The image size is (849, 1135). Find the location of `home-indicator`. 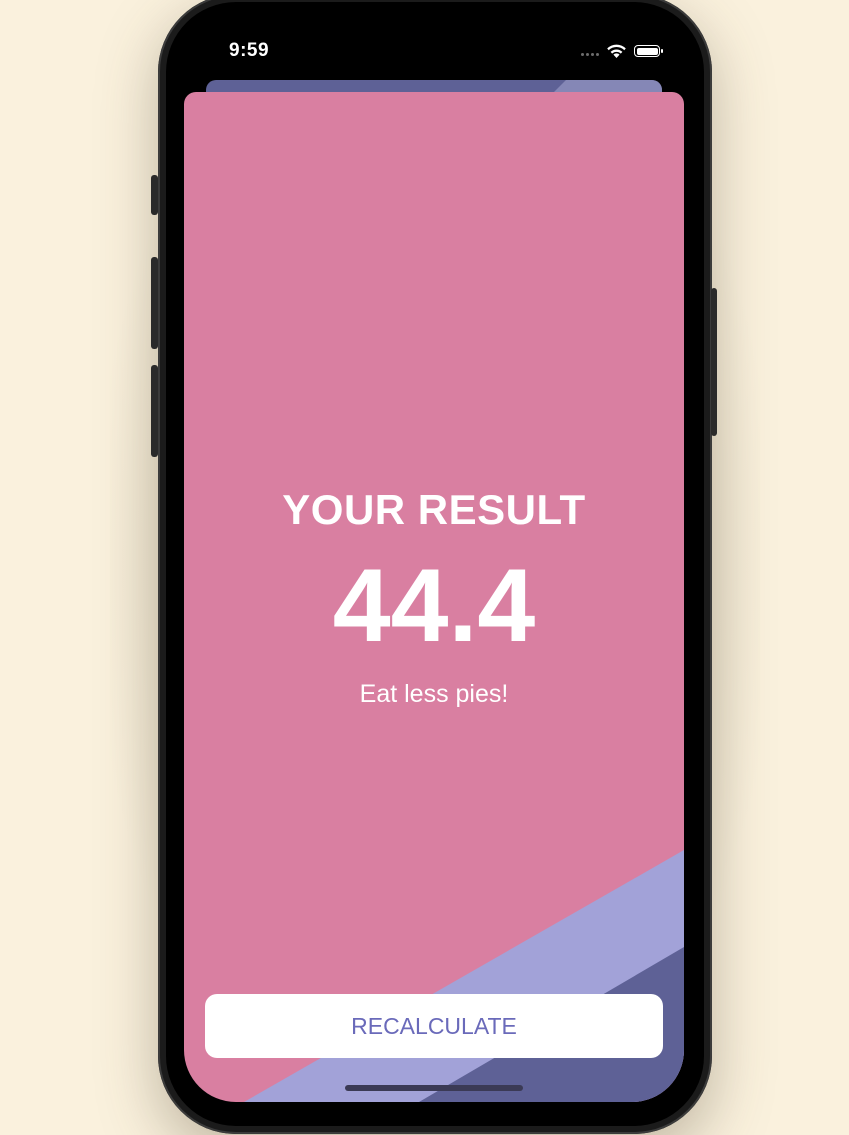

home-indicator is located at coordinates (434, 1088).